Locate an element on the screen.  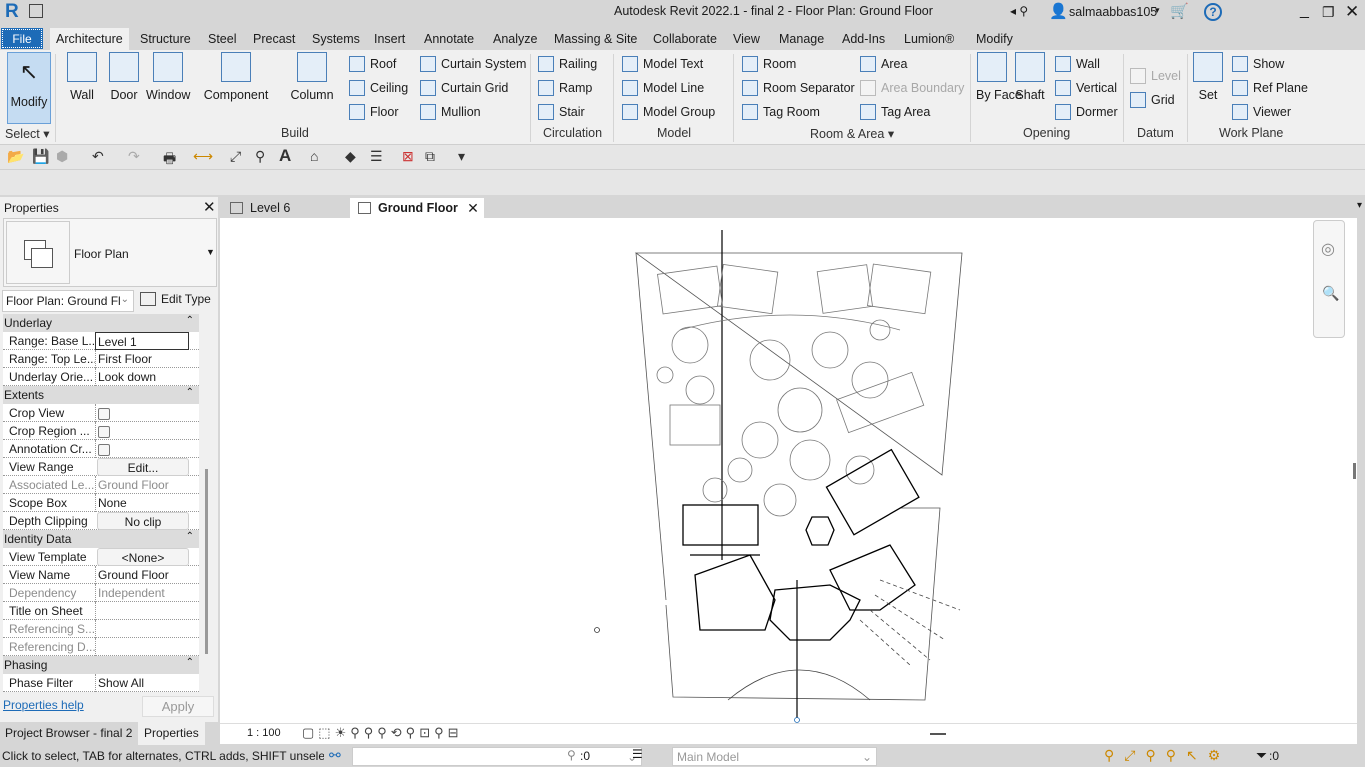
property-value: Show All is located at coordinates (142, 683).